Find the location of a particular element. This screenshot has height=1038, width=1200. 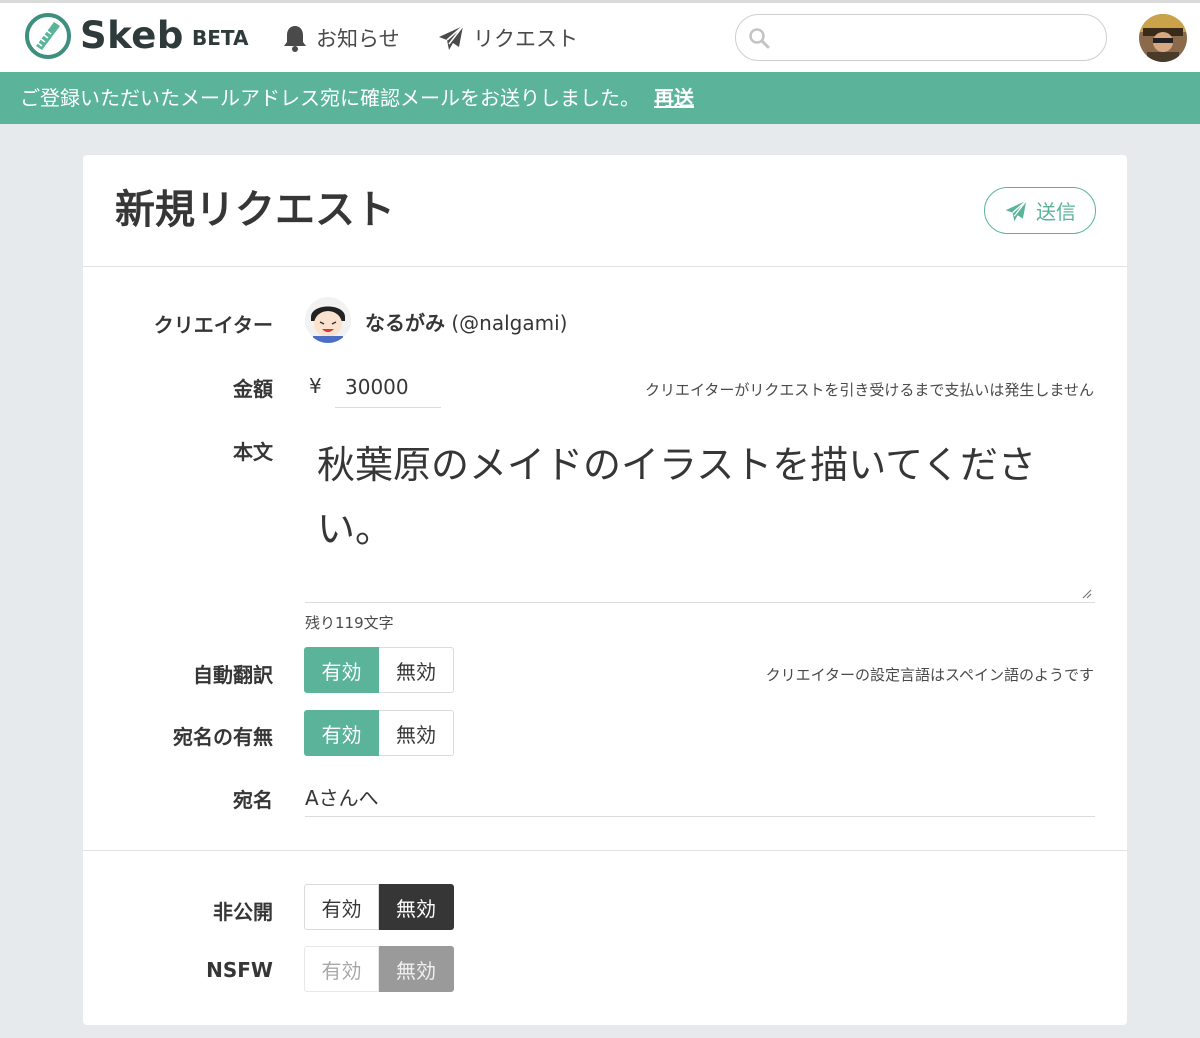

section-divider is located at coordinates (605, 850).